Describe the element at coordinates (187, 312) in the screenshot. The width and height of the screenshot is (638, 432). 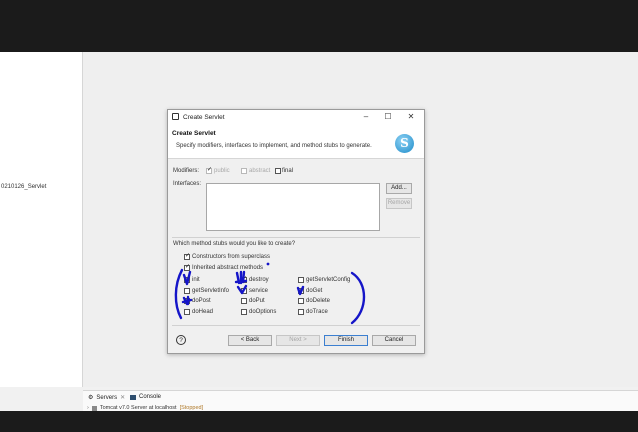
I see `dohead-checkbox` at that location.